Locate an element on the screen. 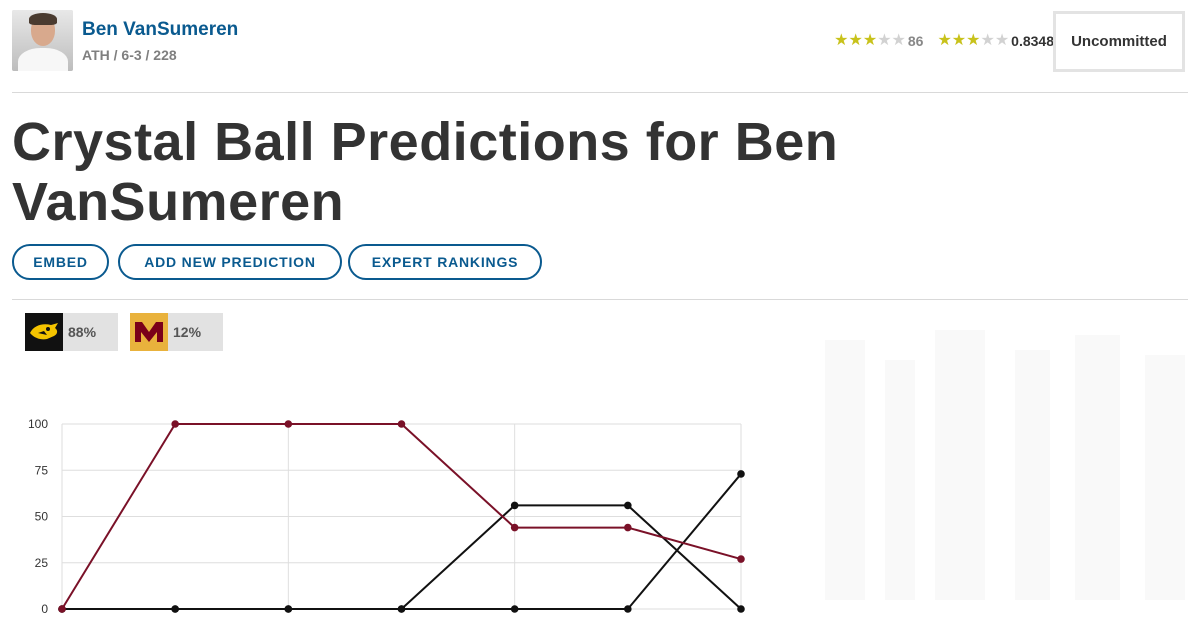  team-percentage: 12% is located at coordinates (187, 332).